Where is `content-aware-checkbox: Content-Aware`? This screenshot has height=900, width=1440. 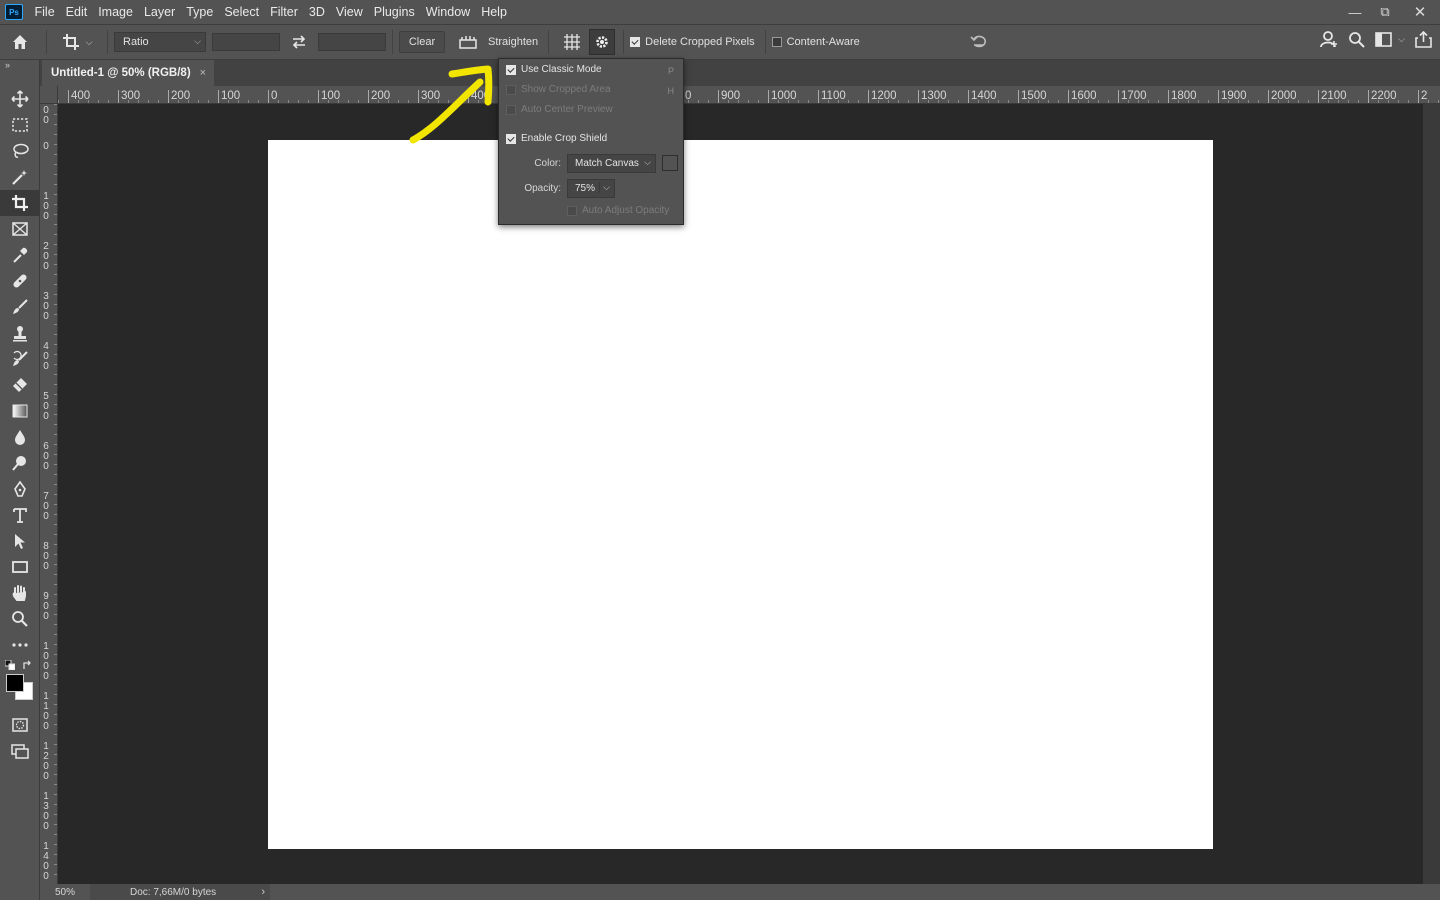
content-aware-checkbox: Content-Aware is located at coordinates (815, 42).